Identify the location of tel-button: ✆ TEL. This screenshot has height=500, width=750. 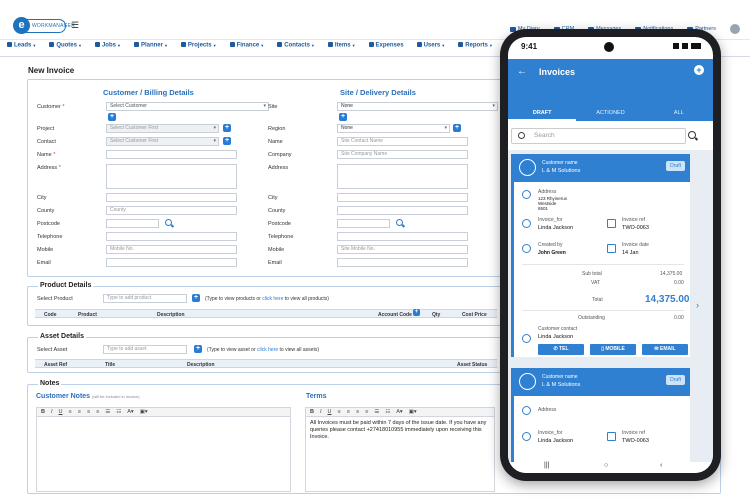
(561, 349).